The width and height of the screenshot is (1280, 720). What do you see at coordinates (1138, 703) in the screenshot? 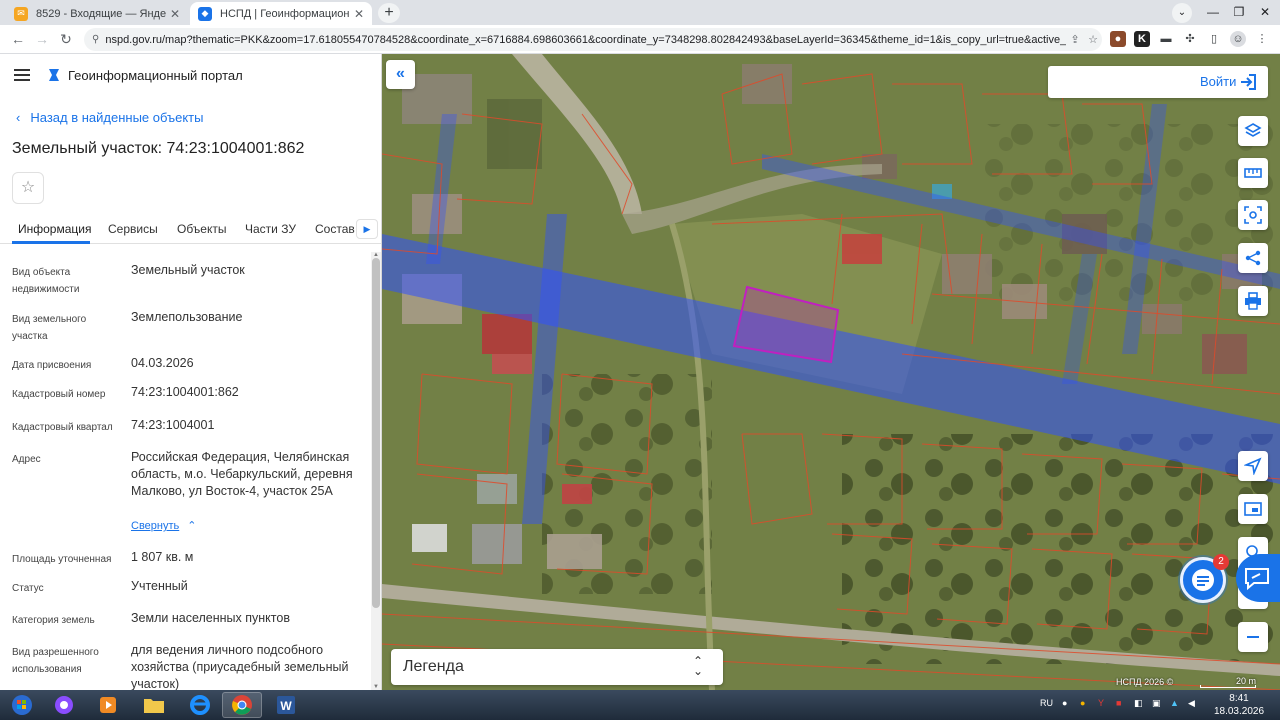
I see `tray-icon: ◧` at bounding box center [1138, 703].